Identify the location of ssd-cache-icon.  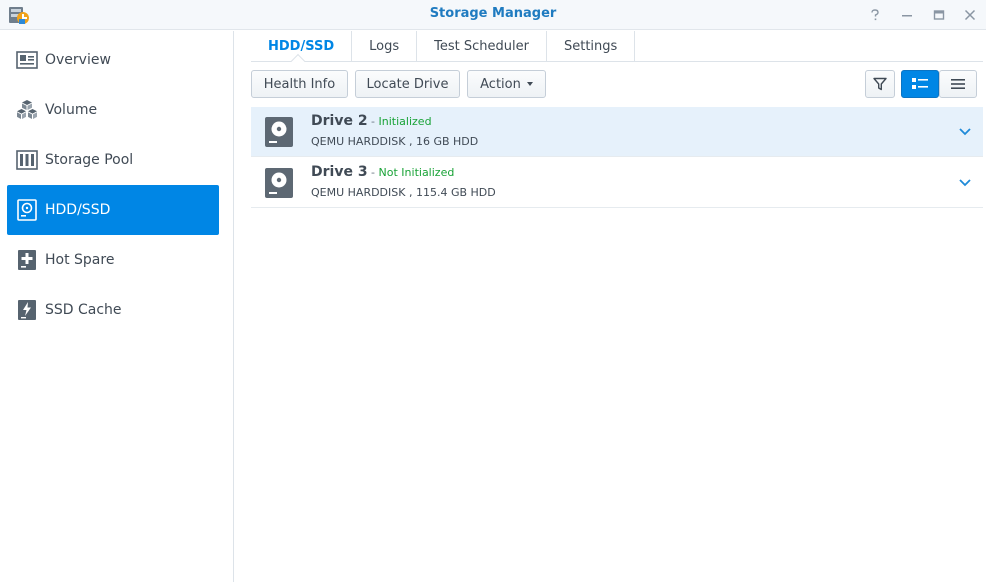
(27, 310).